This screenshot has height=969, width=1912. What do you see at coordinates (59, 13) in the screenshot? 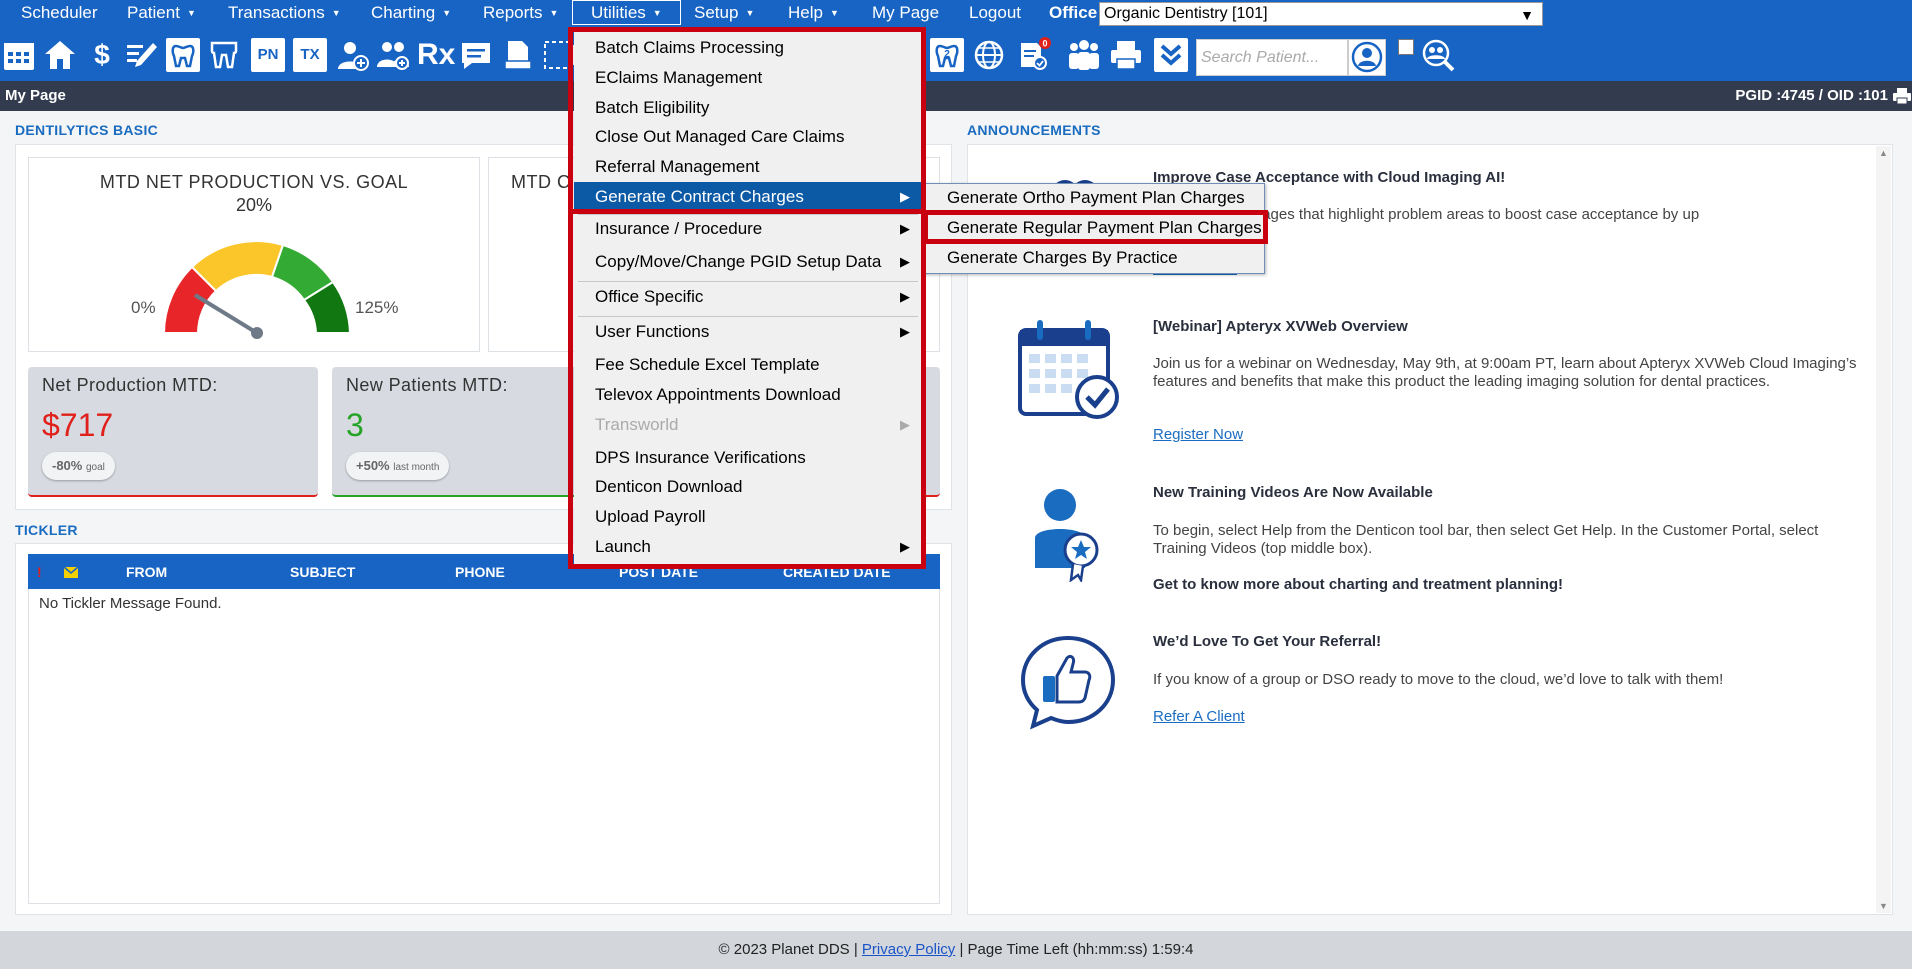
I see `menu-scheduler: Scheduler` at bounding box center [59, 13].